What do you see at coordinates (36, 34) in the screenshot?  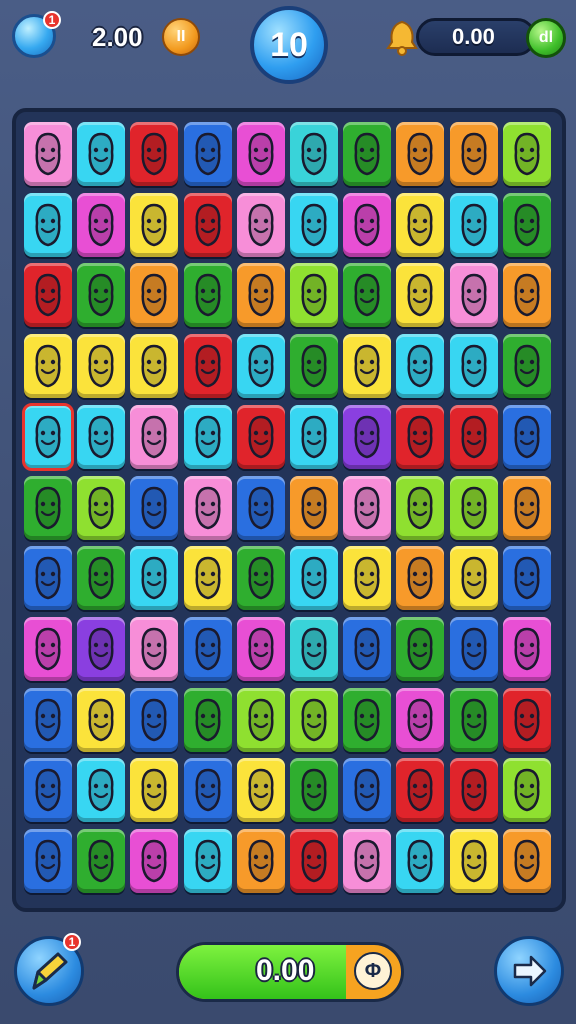 I see `gem-button: 1` at bounding box center [36, 34].